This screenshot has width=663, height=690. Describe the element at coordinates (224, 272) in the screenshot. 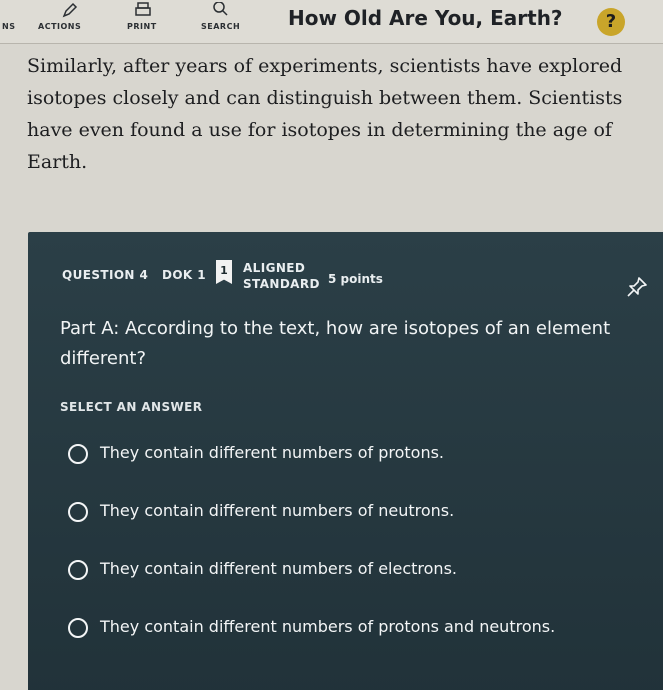

I see `standard-badge: 1` at that location.